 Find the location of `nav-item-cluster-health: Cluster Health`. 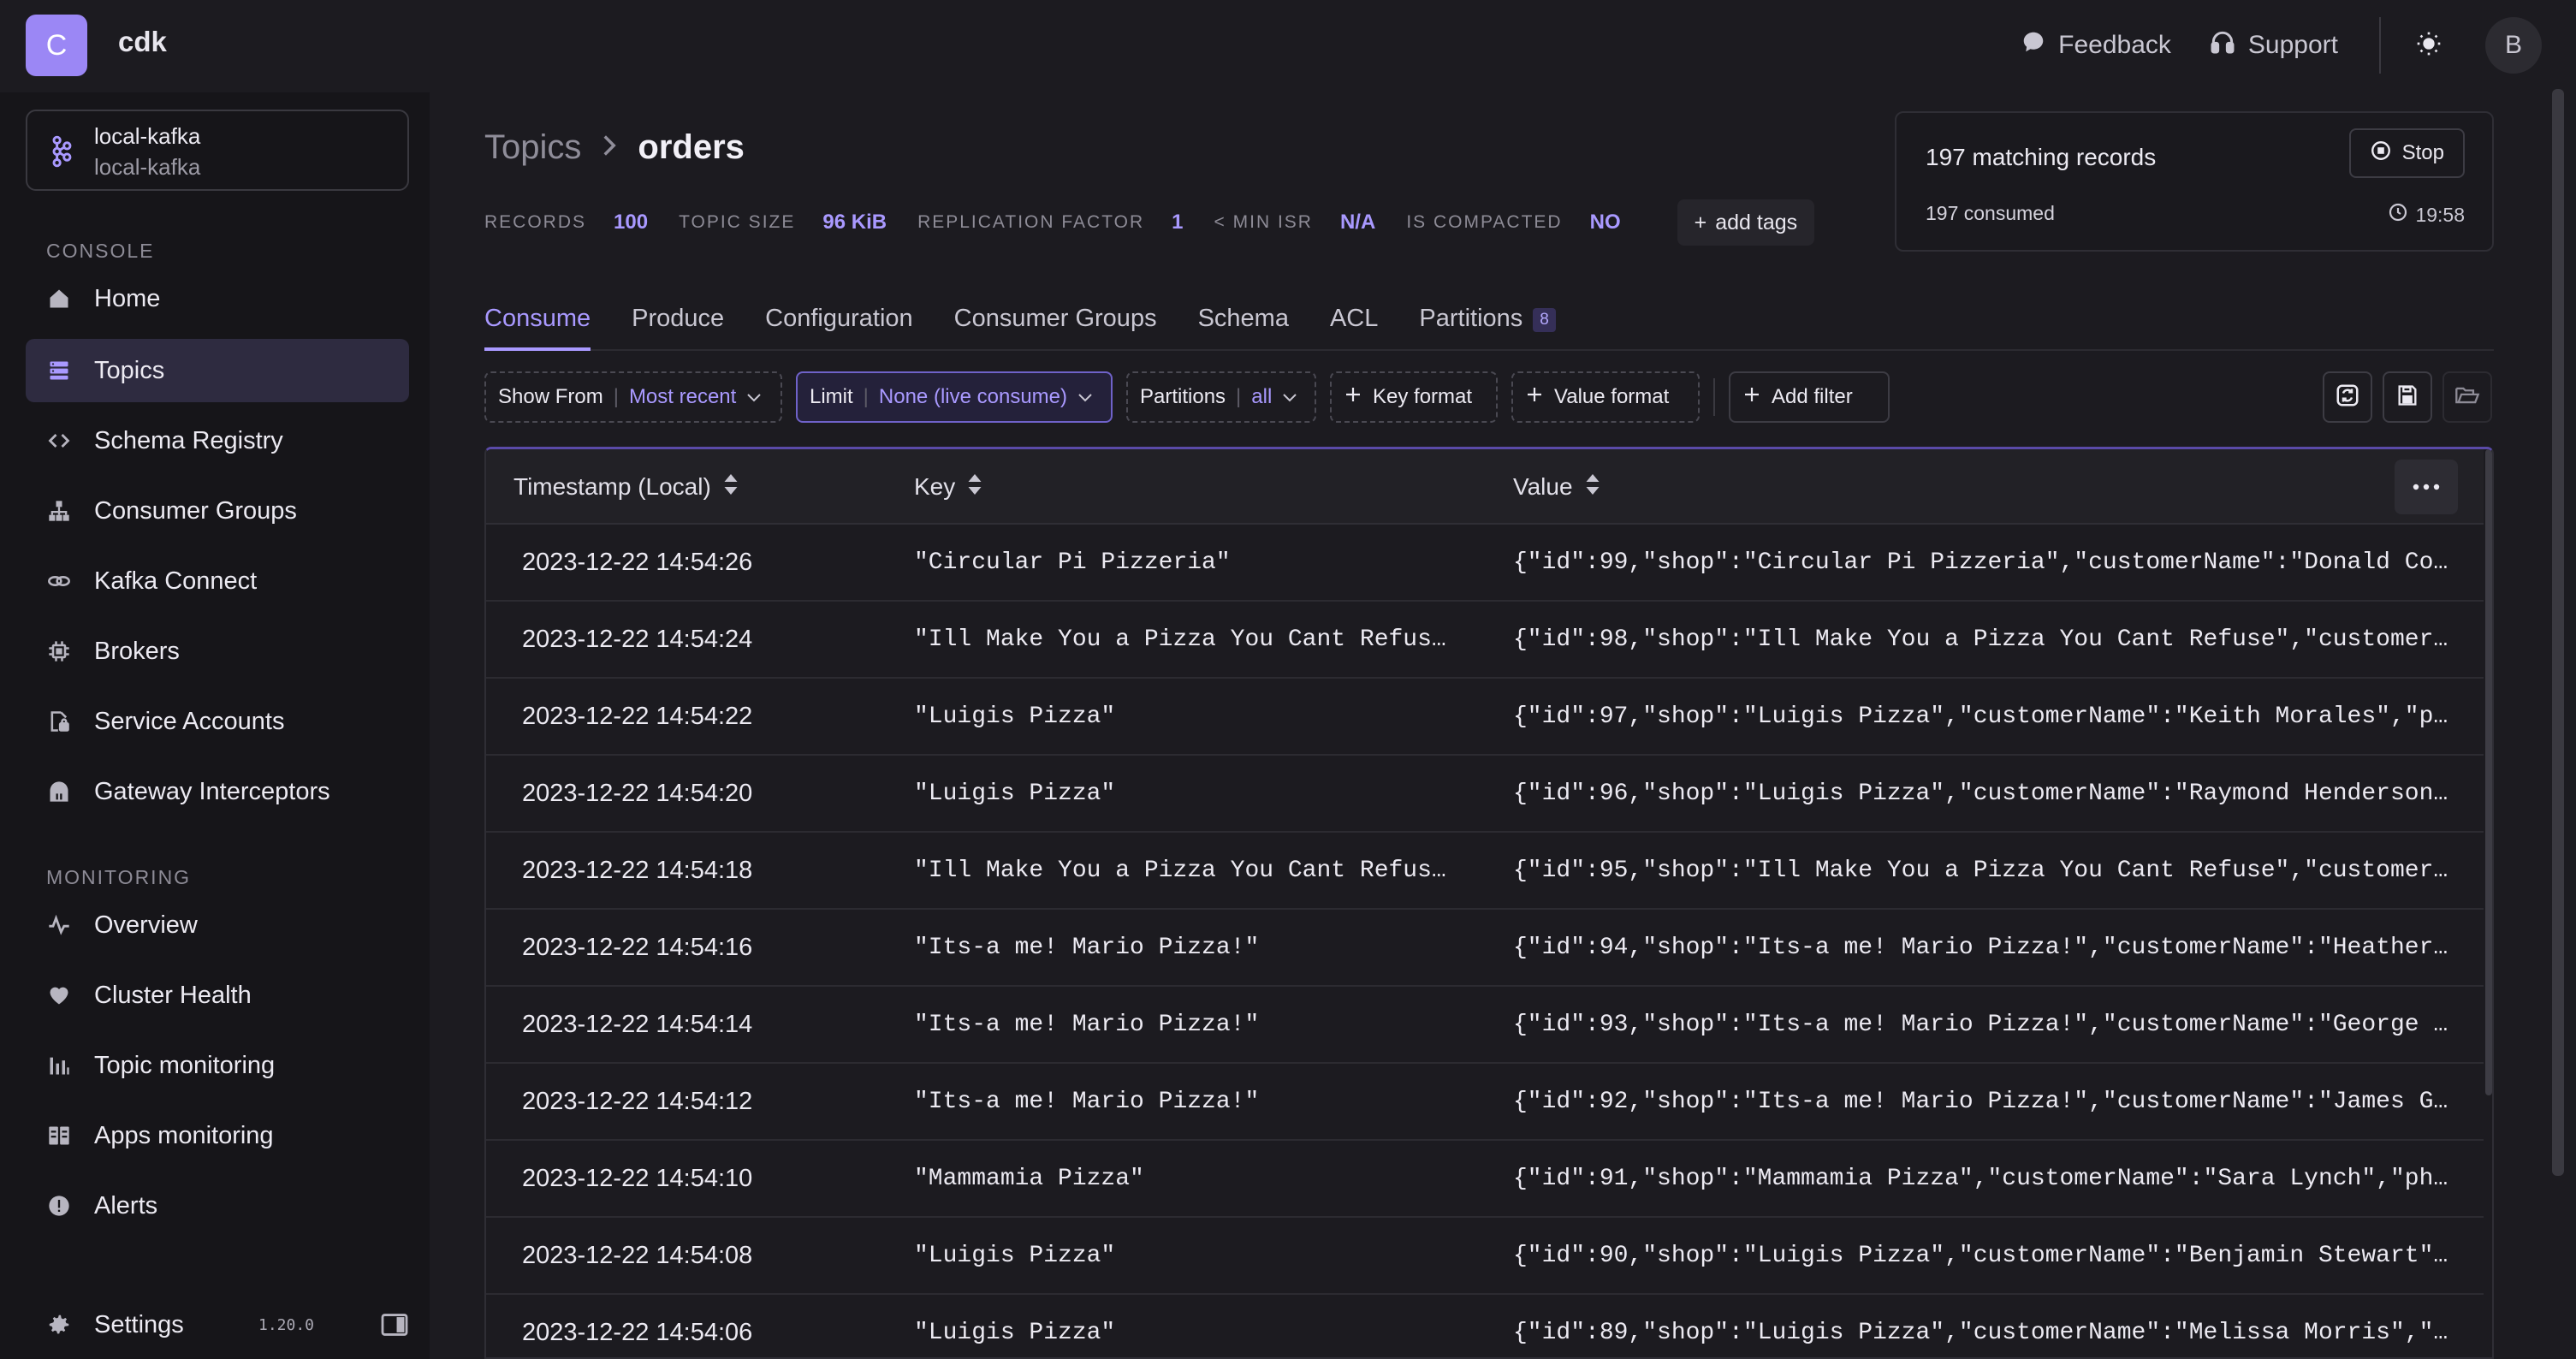

nav-item-cluster-health: Cluster Health is located at coordinates (217, 995).